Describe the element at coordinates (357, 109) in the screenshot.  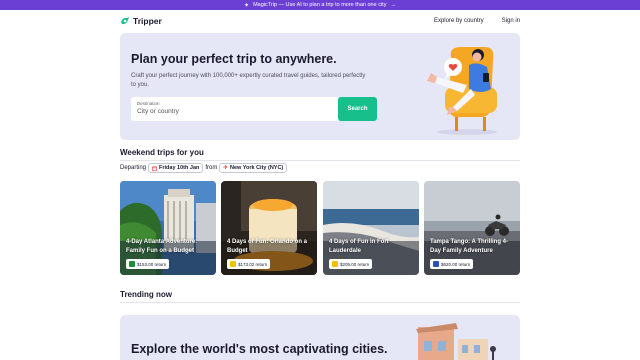
I see `search-button: Search` at that location.